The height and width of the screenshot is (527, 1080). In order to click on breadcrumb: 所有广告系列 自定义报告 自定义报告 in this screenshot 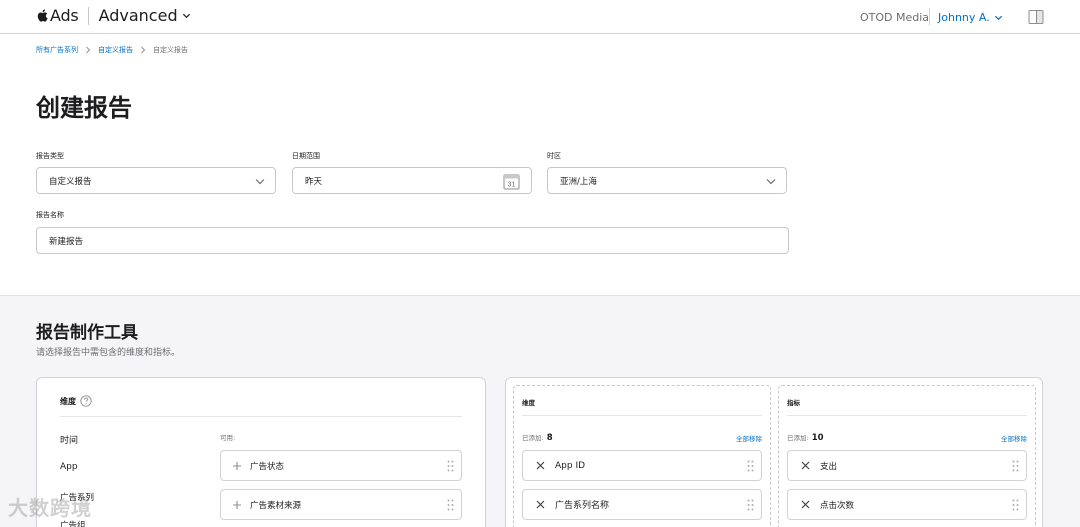, I will do `click(112, 50)`.